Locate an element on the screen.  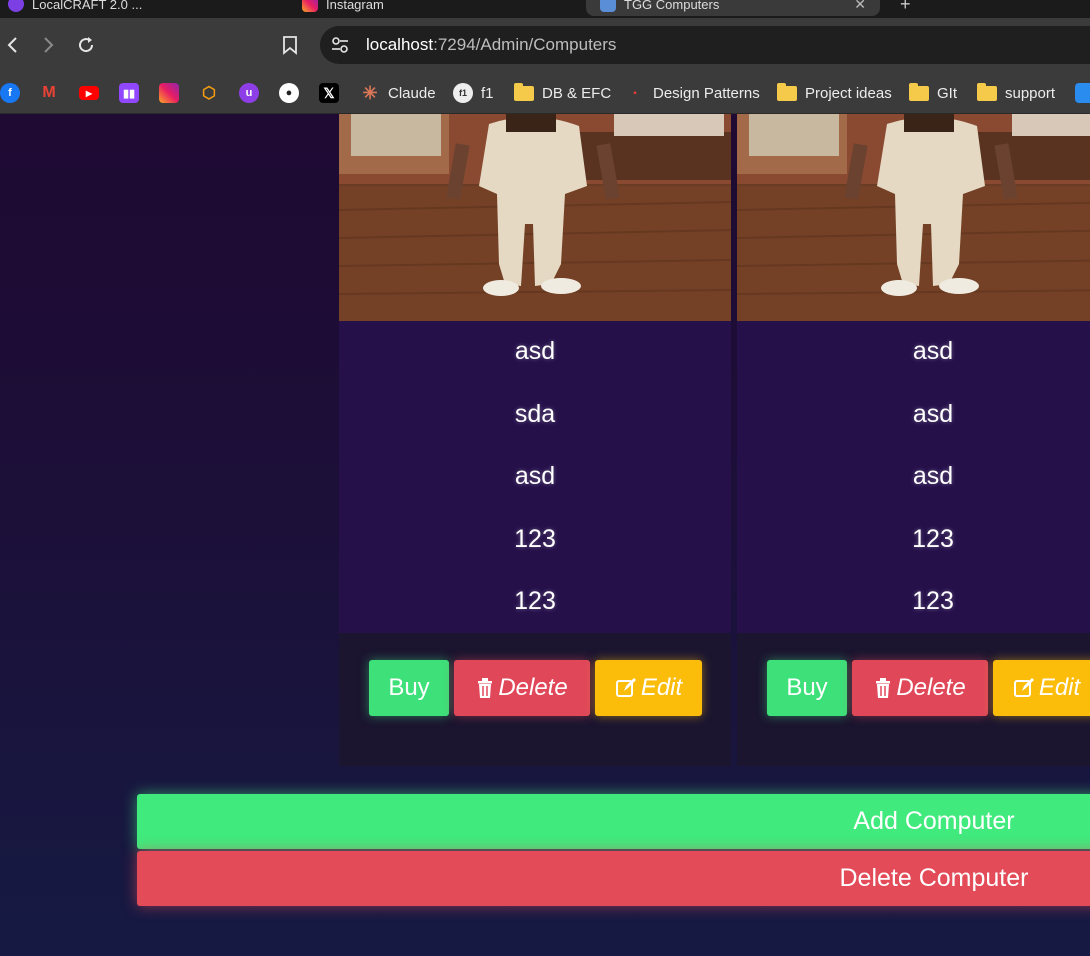
app-icon is located at coordinates (1082, 93).